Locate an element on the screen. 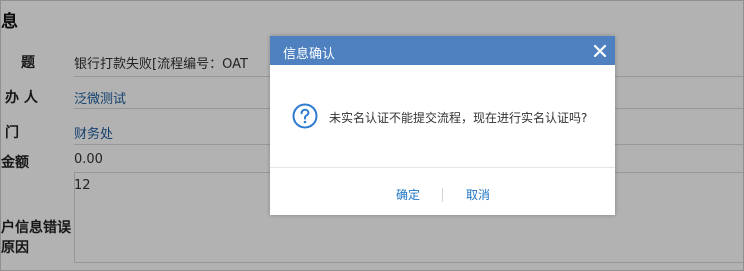 Image resolution: width=744 pixels, height=271 pixels. button-separator is located at coordinates (442, 195).